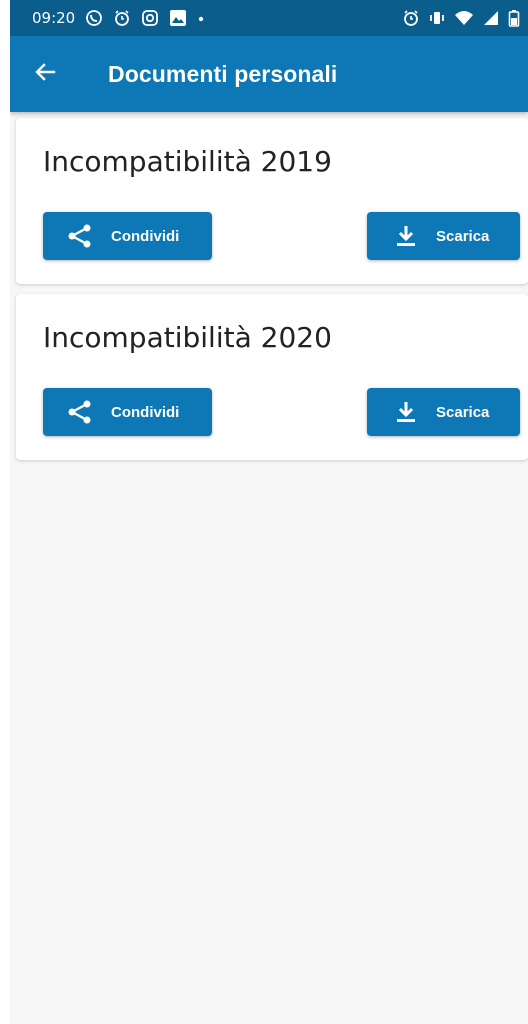  I want to click on instagram-icon, so click(150, 18).